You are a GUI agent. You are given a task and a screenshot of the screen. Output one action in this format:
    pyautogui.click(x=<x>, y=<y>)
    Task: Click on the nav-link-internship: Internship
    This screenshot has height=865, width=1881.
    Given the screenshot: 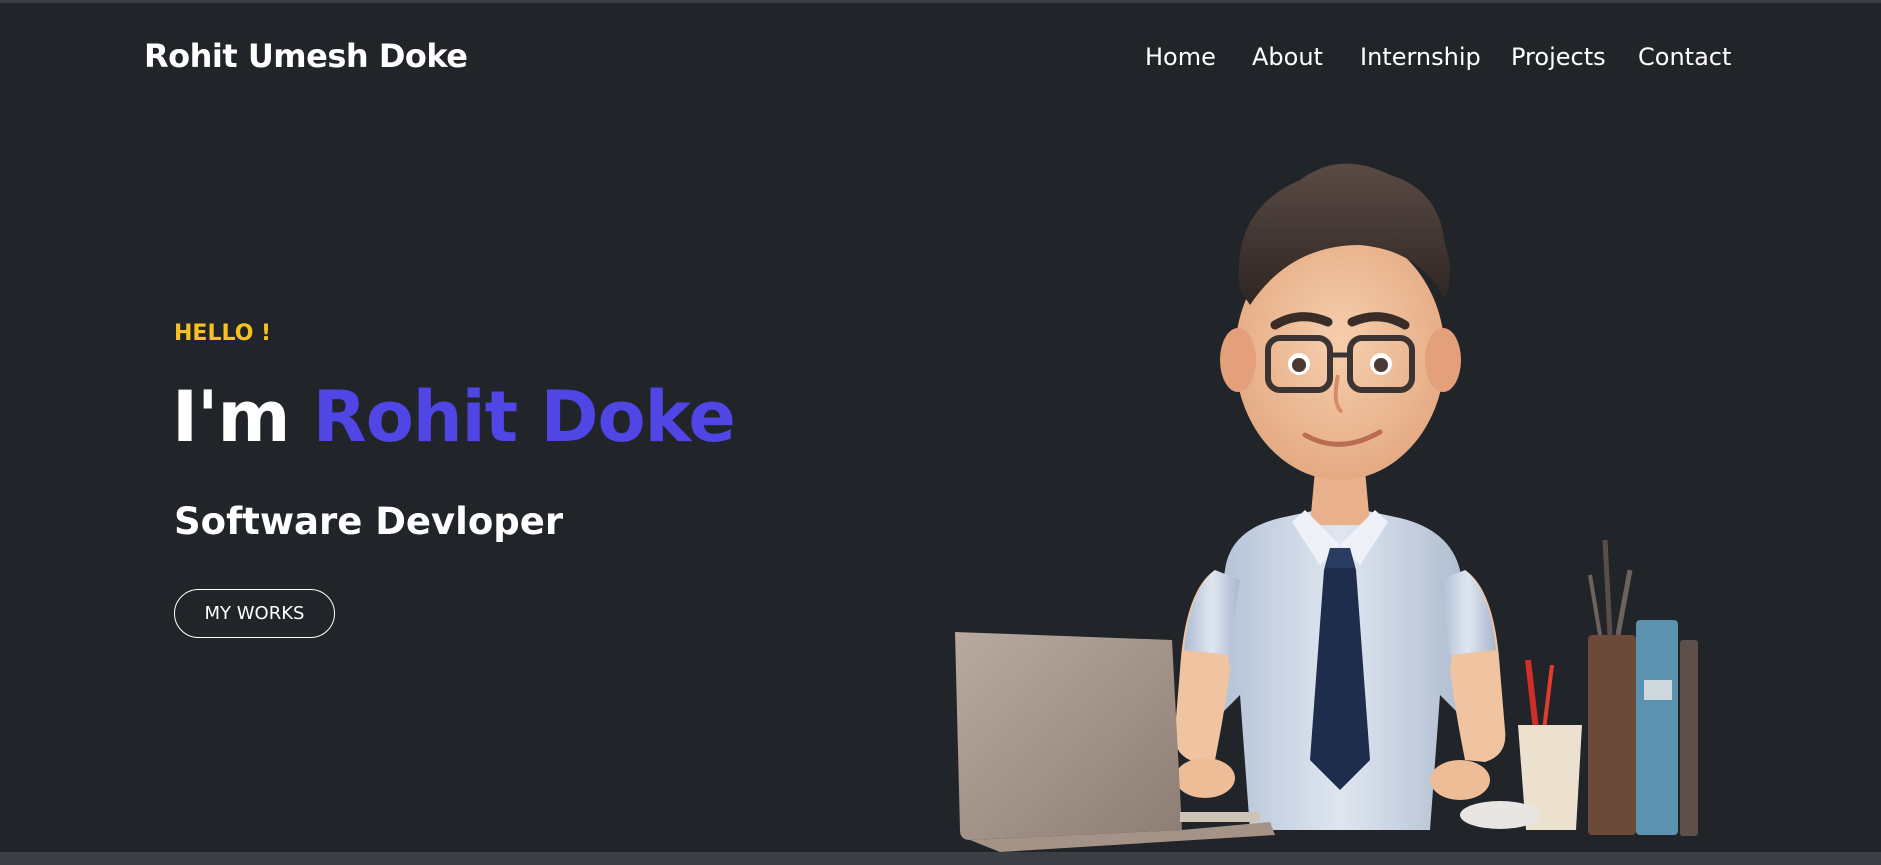 What is the action you would take?
    pyautogui.click(x=1420, y=57)
    